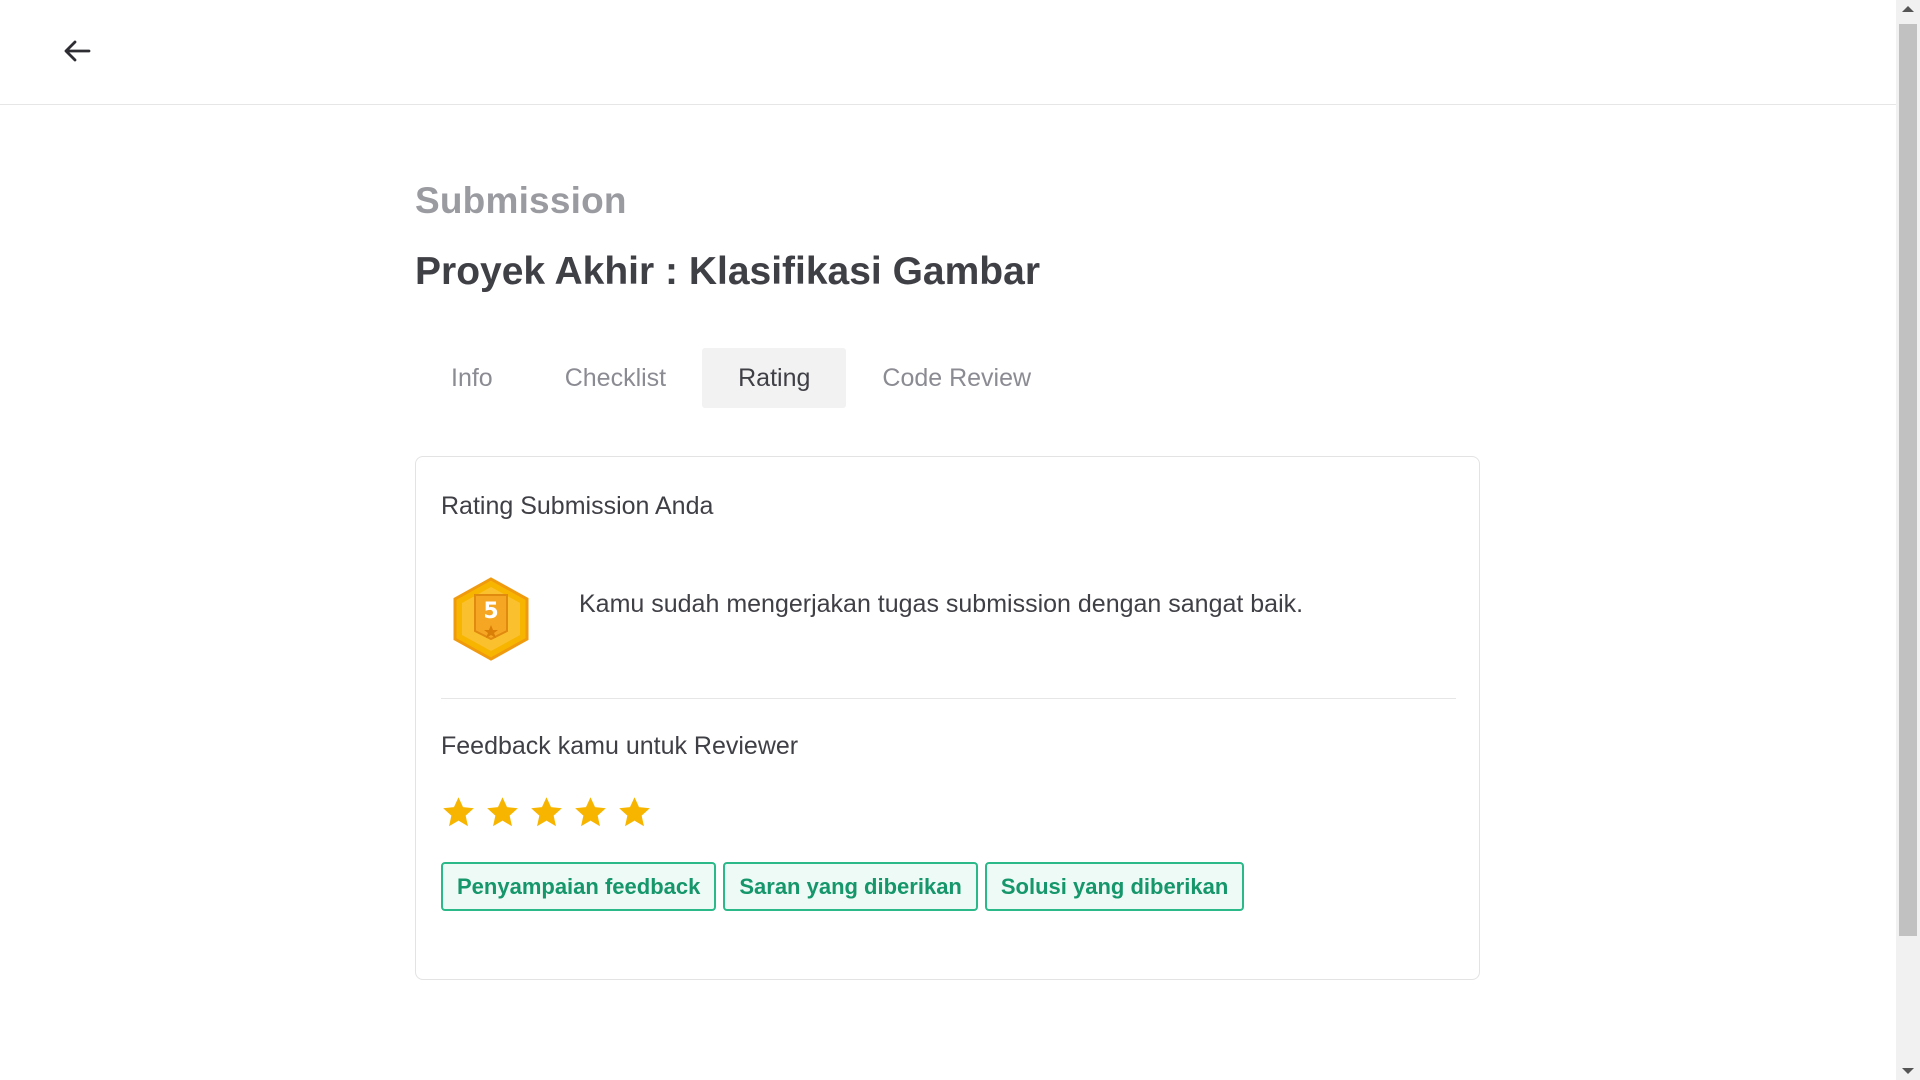  I want to click on badge-value: 5, so click(490, 611).